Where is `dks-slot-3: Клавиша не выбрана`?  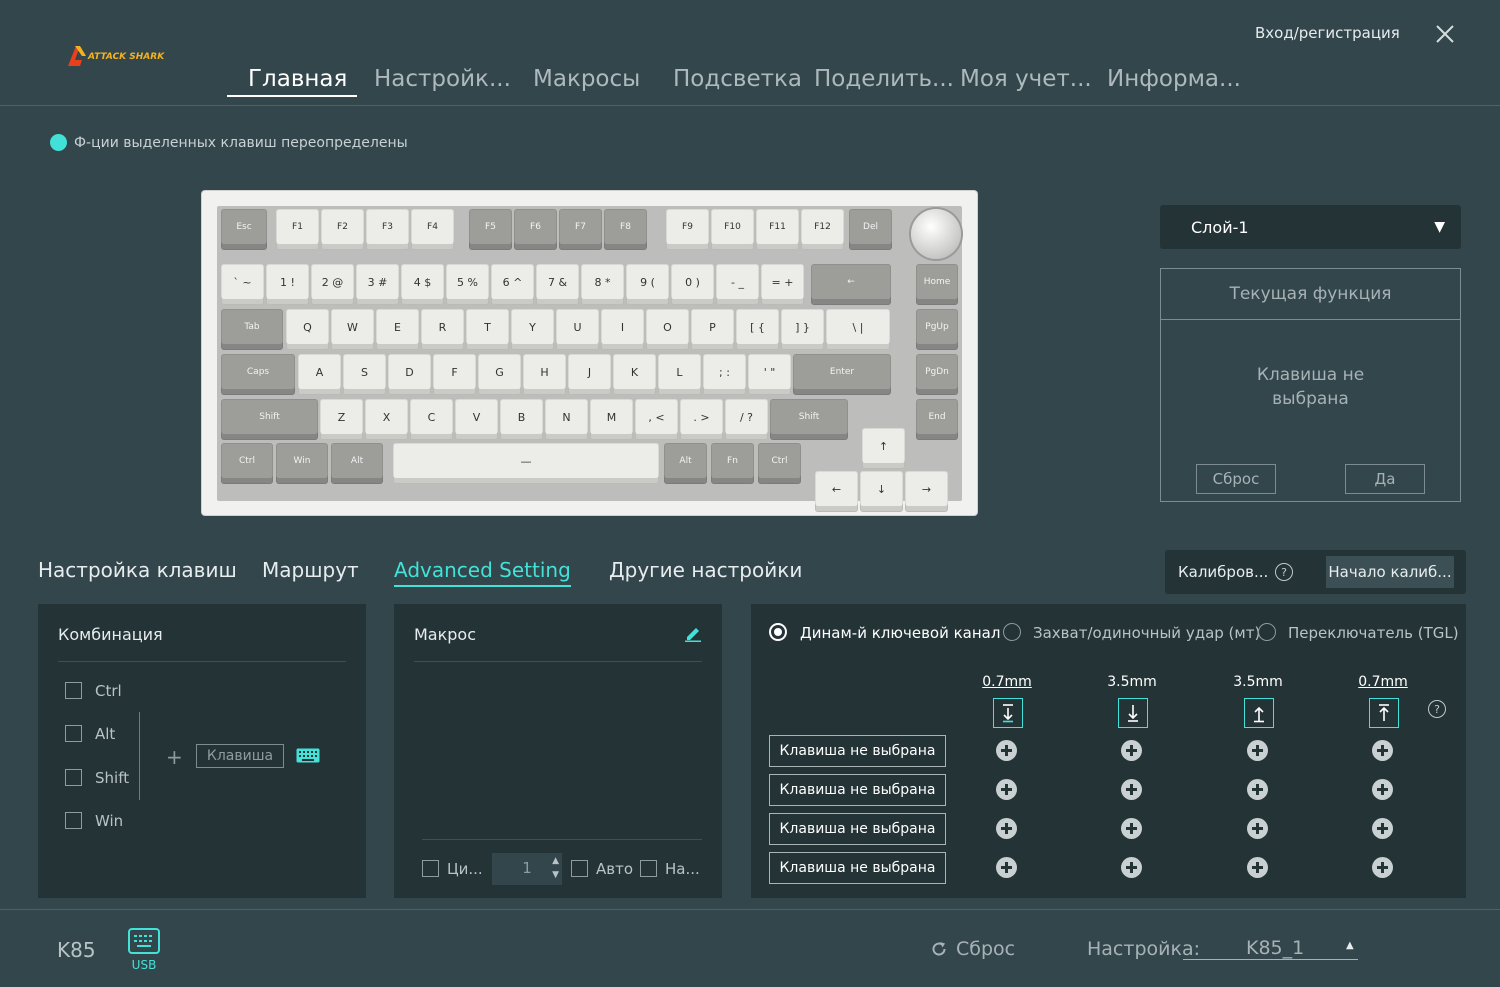 dks-slot-3: Клавиша не выбрана is located at coordinates (857, 829).